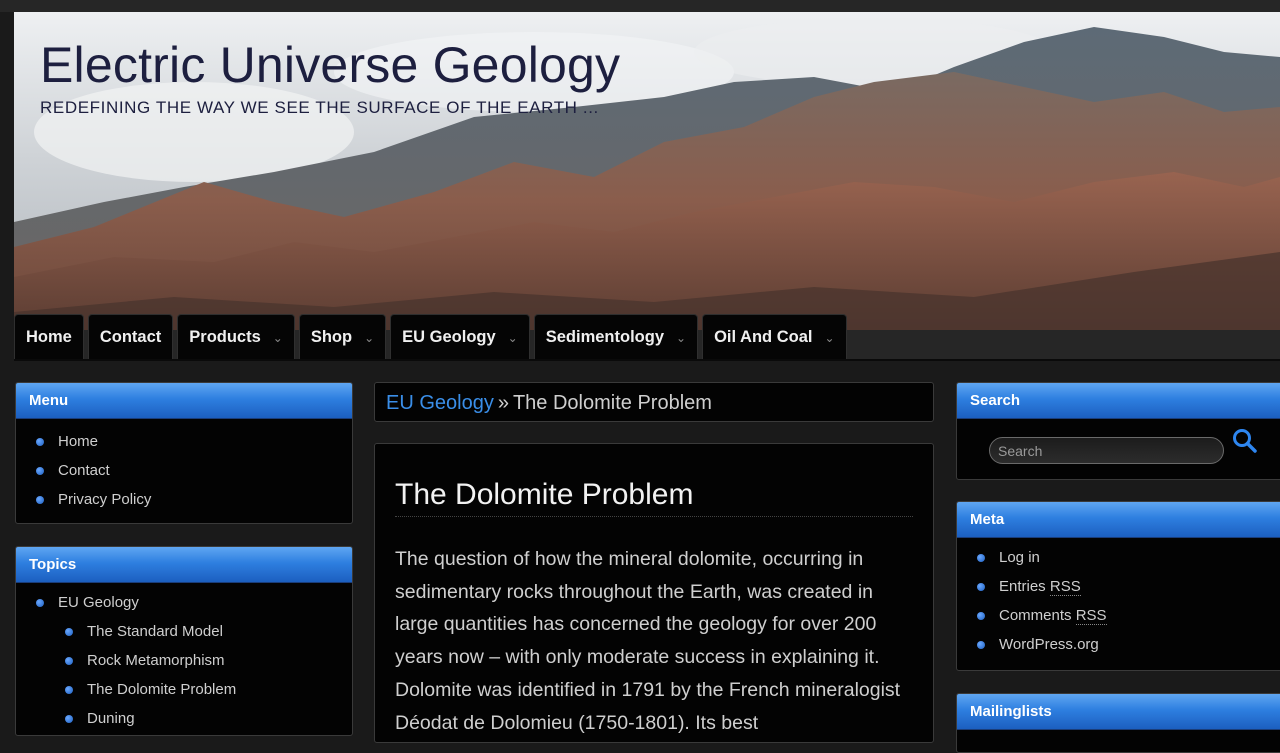  What do you see at coordinates (184, 470) in the screenshot?
I see `list-item: Contact` at bounding box center [184, 470].